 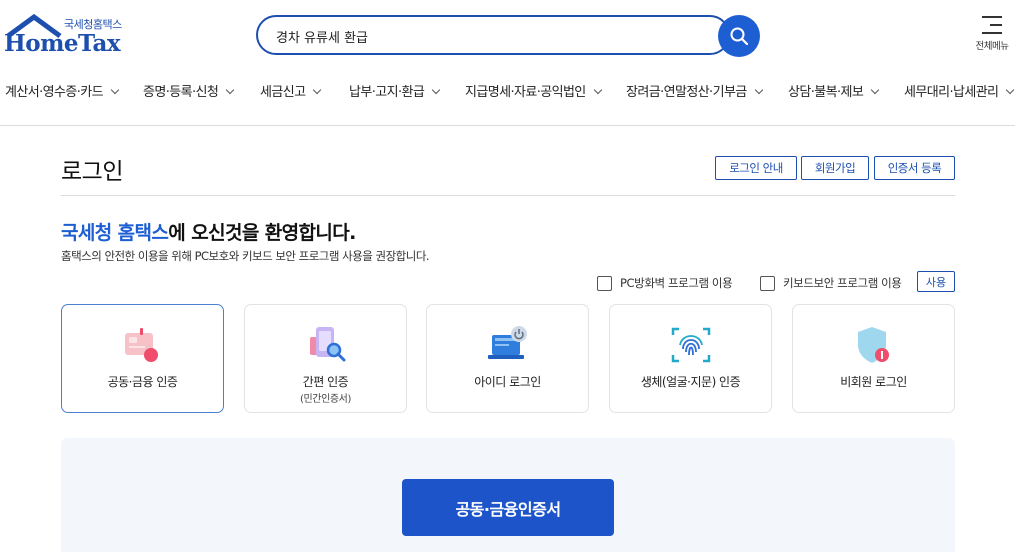 I want to click on search-icon, so click(x=739, y=36).